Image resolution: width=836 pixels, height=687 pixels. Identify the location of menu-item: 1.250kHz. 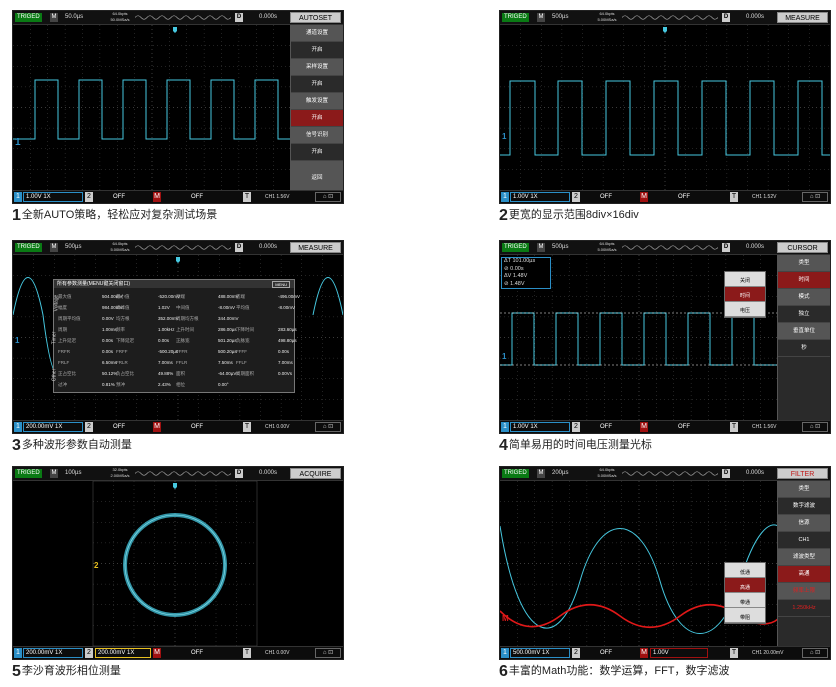
(804, 608).